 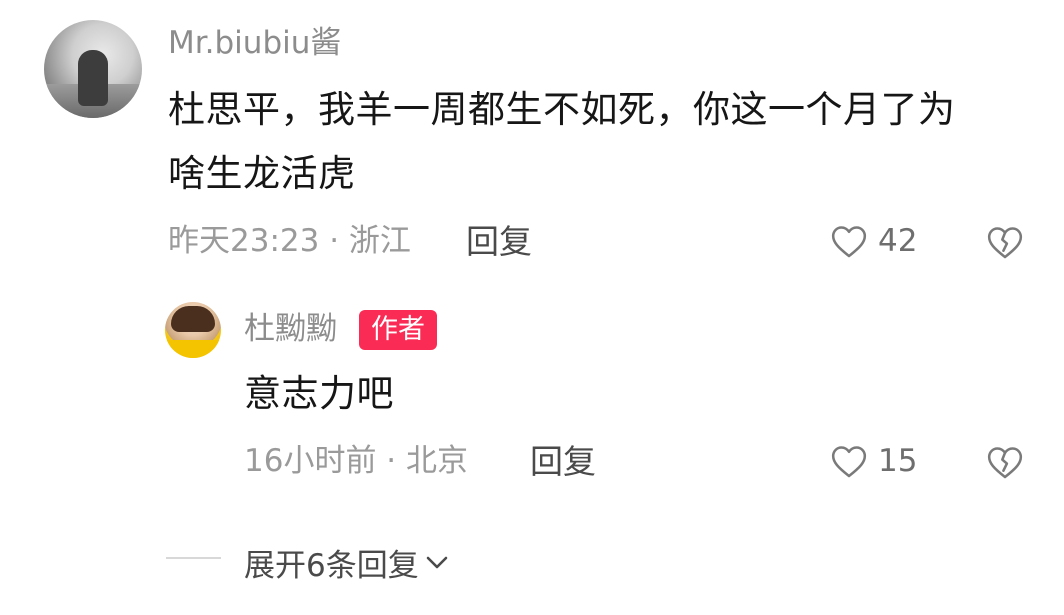 I want to click on comment-text-line-1: 杜思平，我羊一周都生不如死，你这一个月了为, so click(x=562, y=109).